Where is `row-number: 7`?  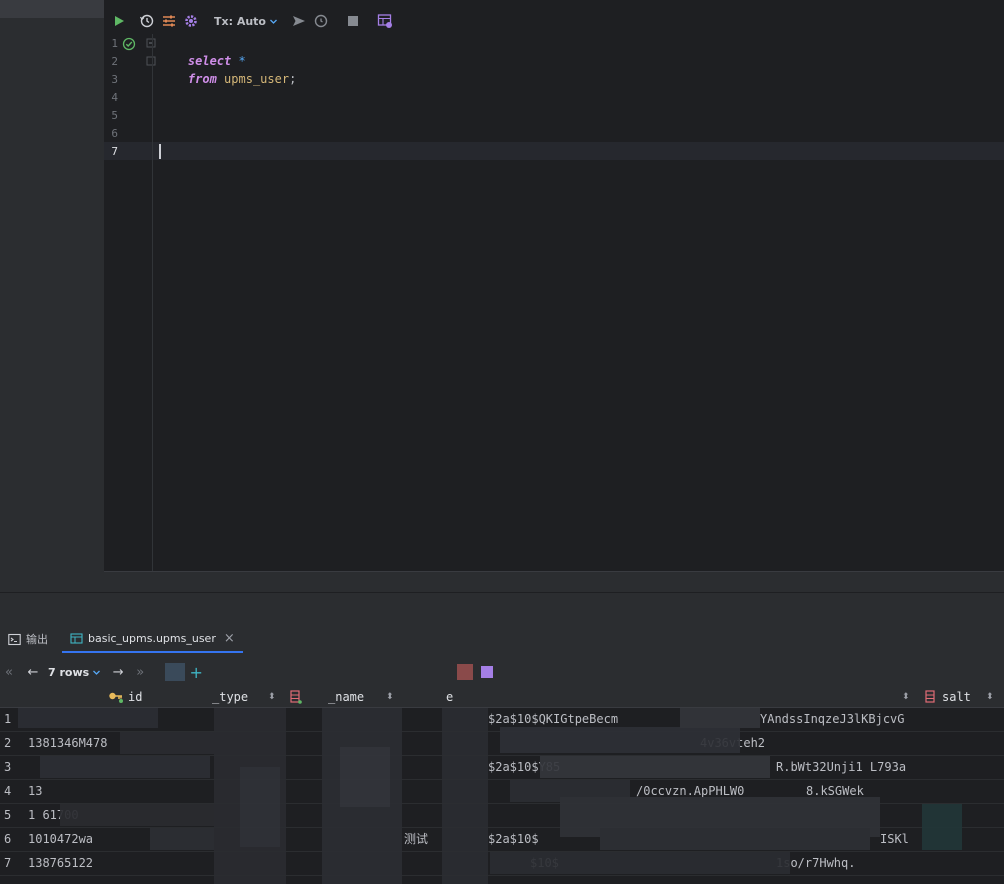 row-number: 7 is located at coordinates (8, 863).